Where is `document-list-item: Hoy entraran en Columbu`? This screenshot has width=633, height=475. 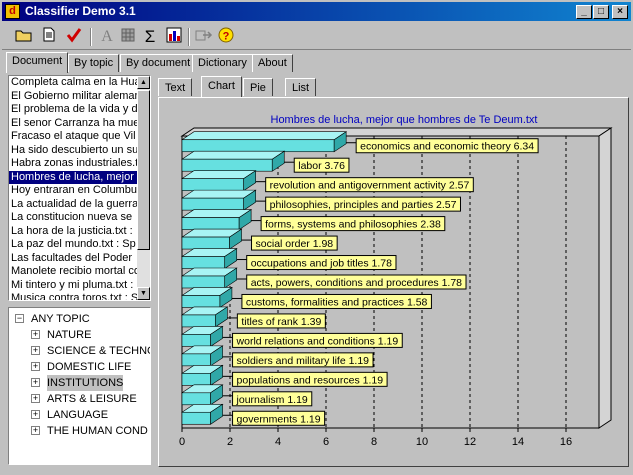 document-list-item: Hoy entraran en Columbu is located at coordinates (73, 191).